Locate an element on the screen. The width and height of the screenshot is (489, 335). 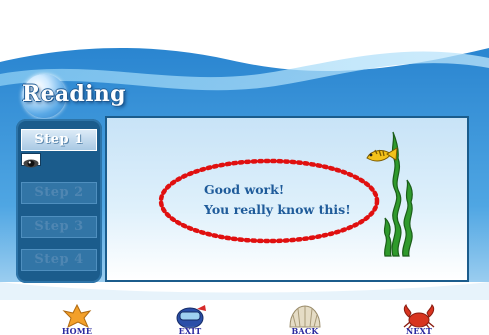
step-4-button: Step 4 is located at coordinates (59, 260).